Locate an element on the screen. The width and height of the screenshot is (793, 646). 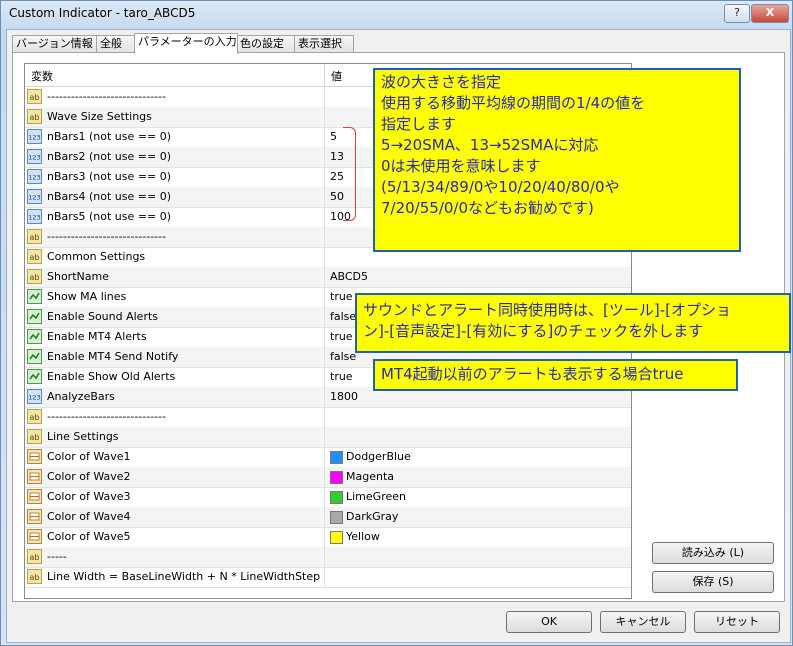
parameter-value: LimeGreen is located at coordinates (376, 496).